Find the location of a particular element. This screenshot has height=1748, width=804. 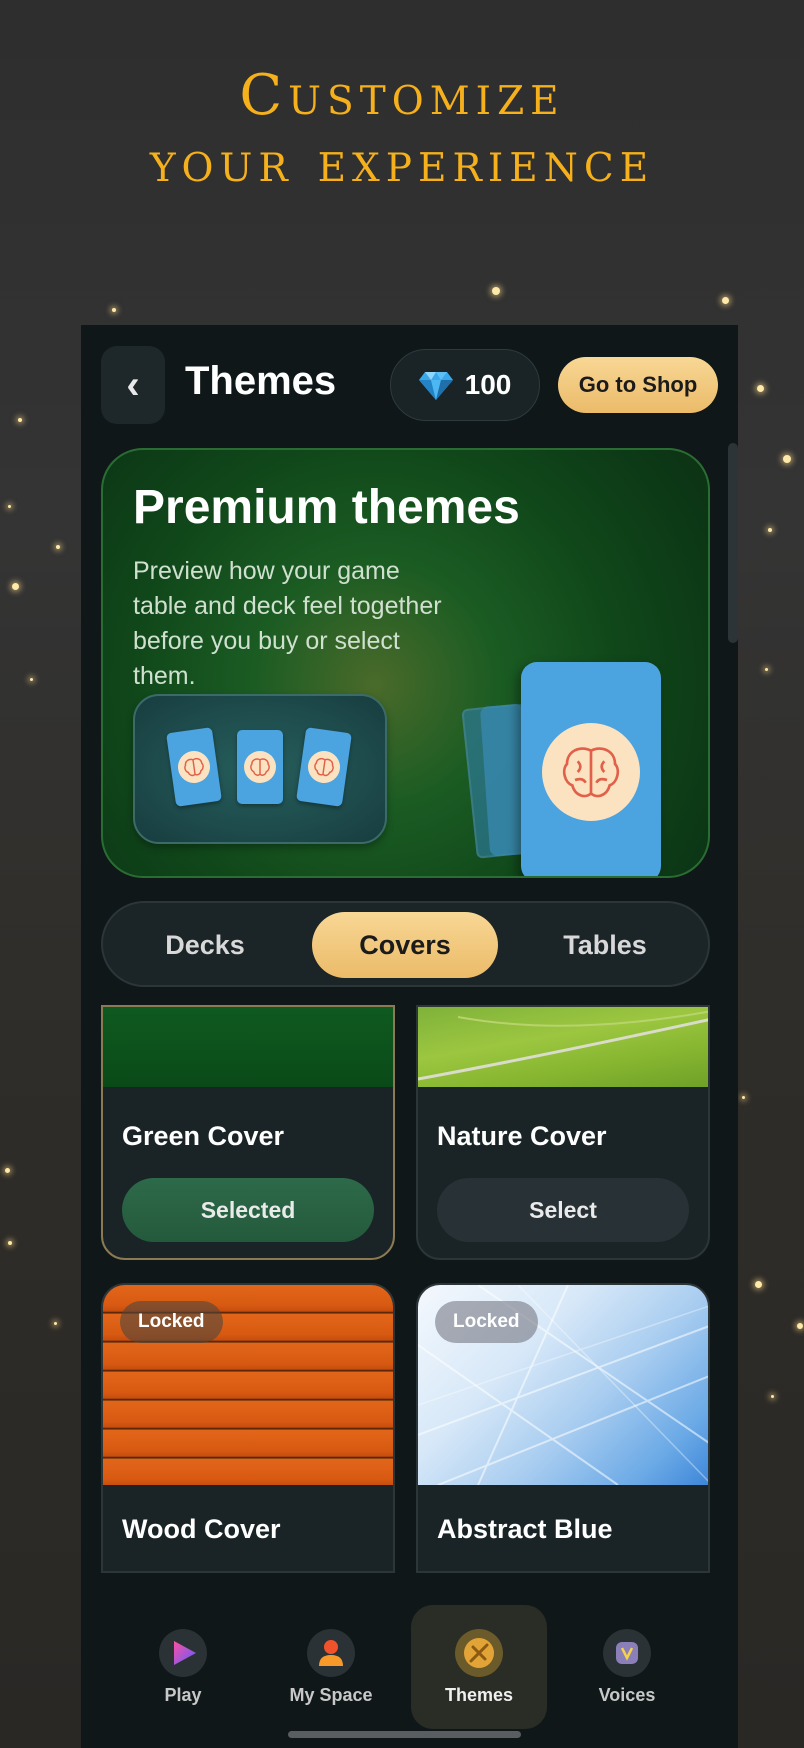

nature-cover-preview is located at coordinates (563, 1047).